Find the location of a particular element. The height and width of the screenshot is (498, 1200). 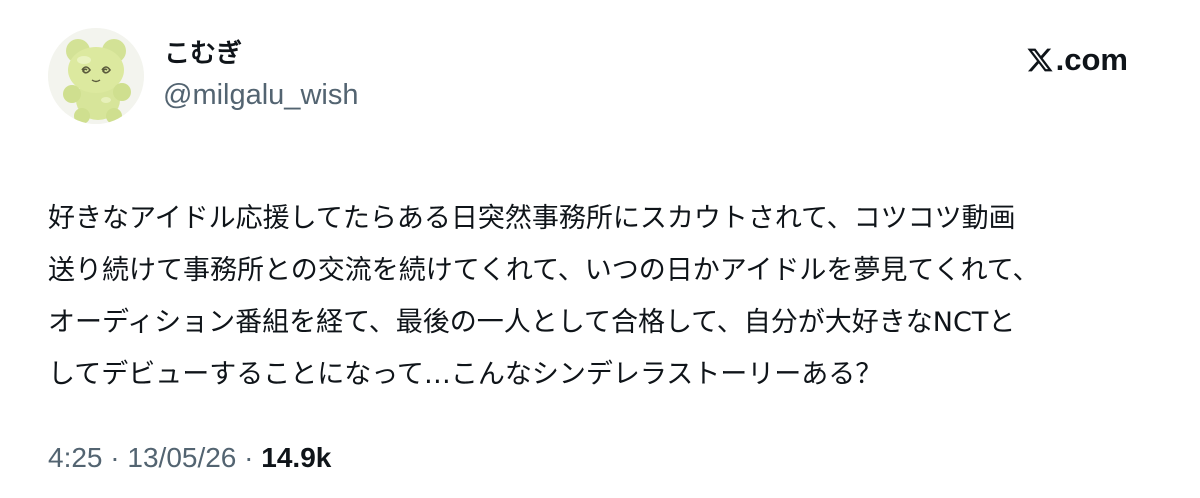

post-meta: 4:25 · 13/05/26 · 14.9k is located at coordinates (189, 458).